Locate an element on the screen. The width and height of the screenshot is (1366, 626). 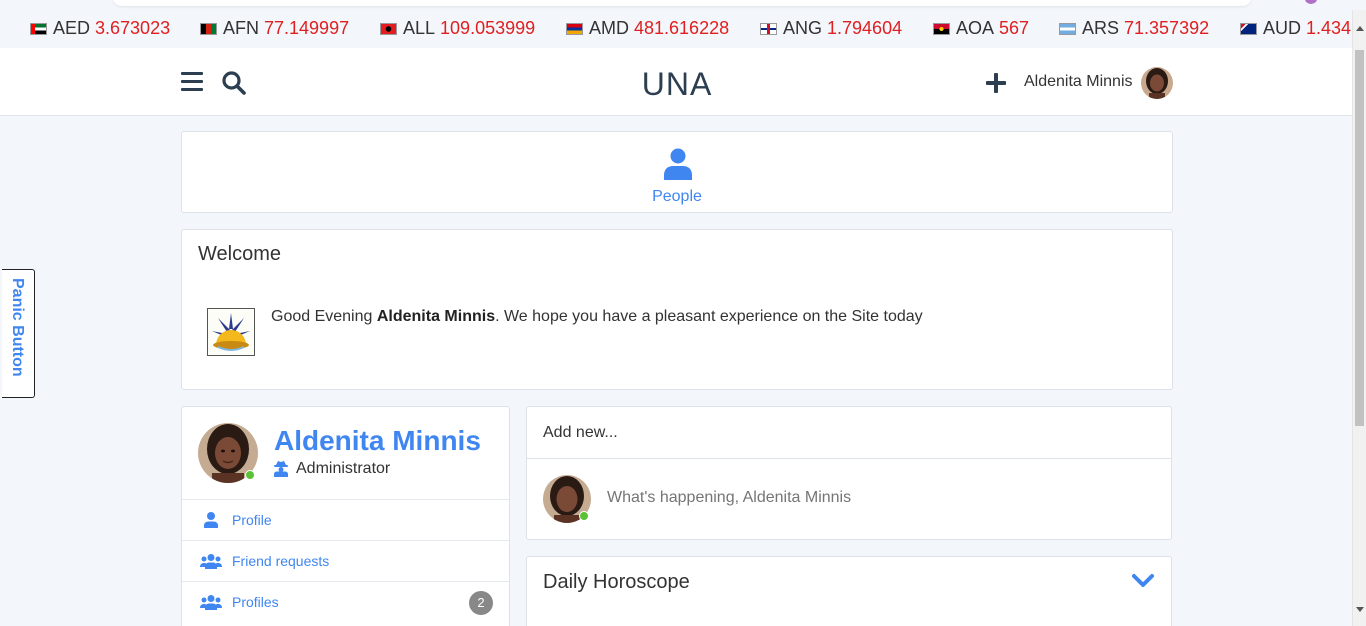
ticker-item: AFN 77.149997 is located at coordinates (274, 28).